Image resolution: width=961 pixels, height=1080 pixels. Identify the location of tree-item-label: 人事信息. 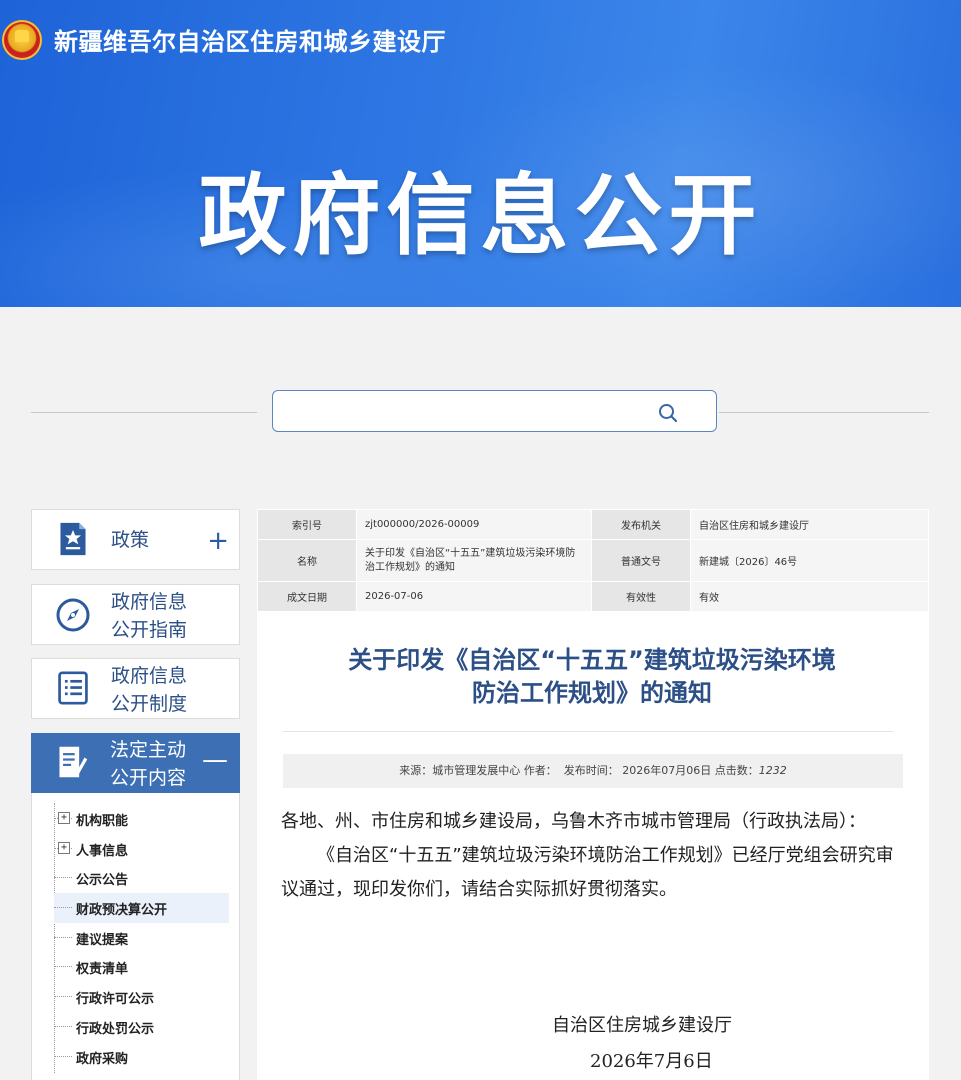
(102, 851).